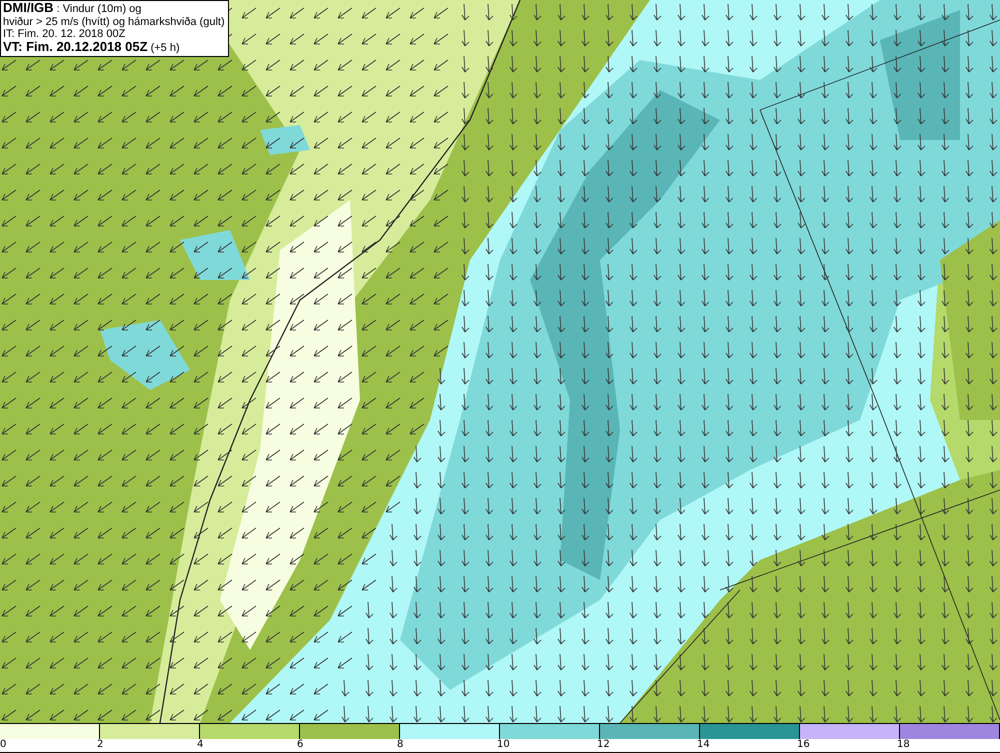  Describe the element at coordinates (300, 745) in the screenshot. I see `legend-label: 6` at that location.